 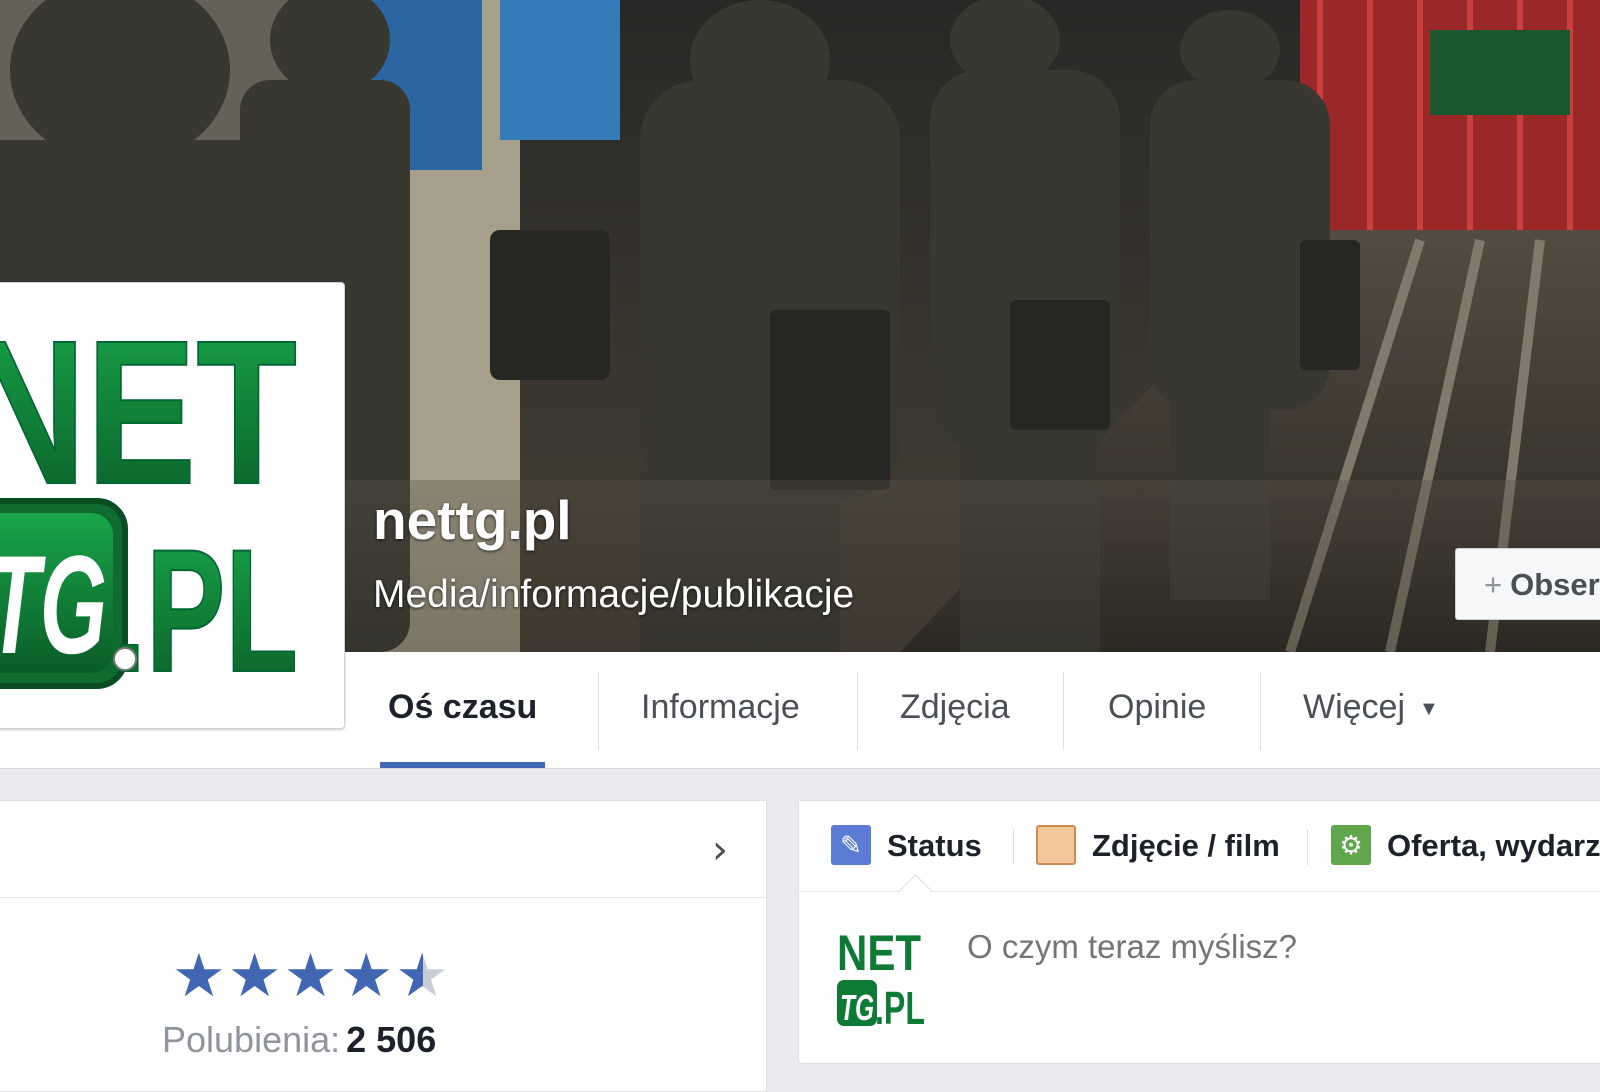 What do you see at coordinates (391, 1039) in the screenshot?
I see `likes-number: 2 506` at bounding box center [391, 1039].